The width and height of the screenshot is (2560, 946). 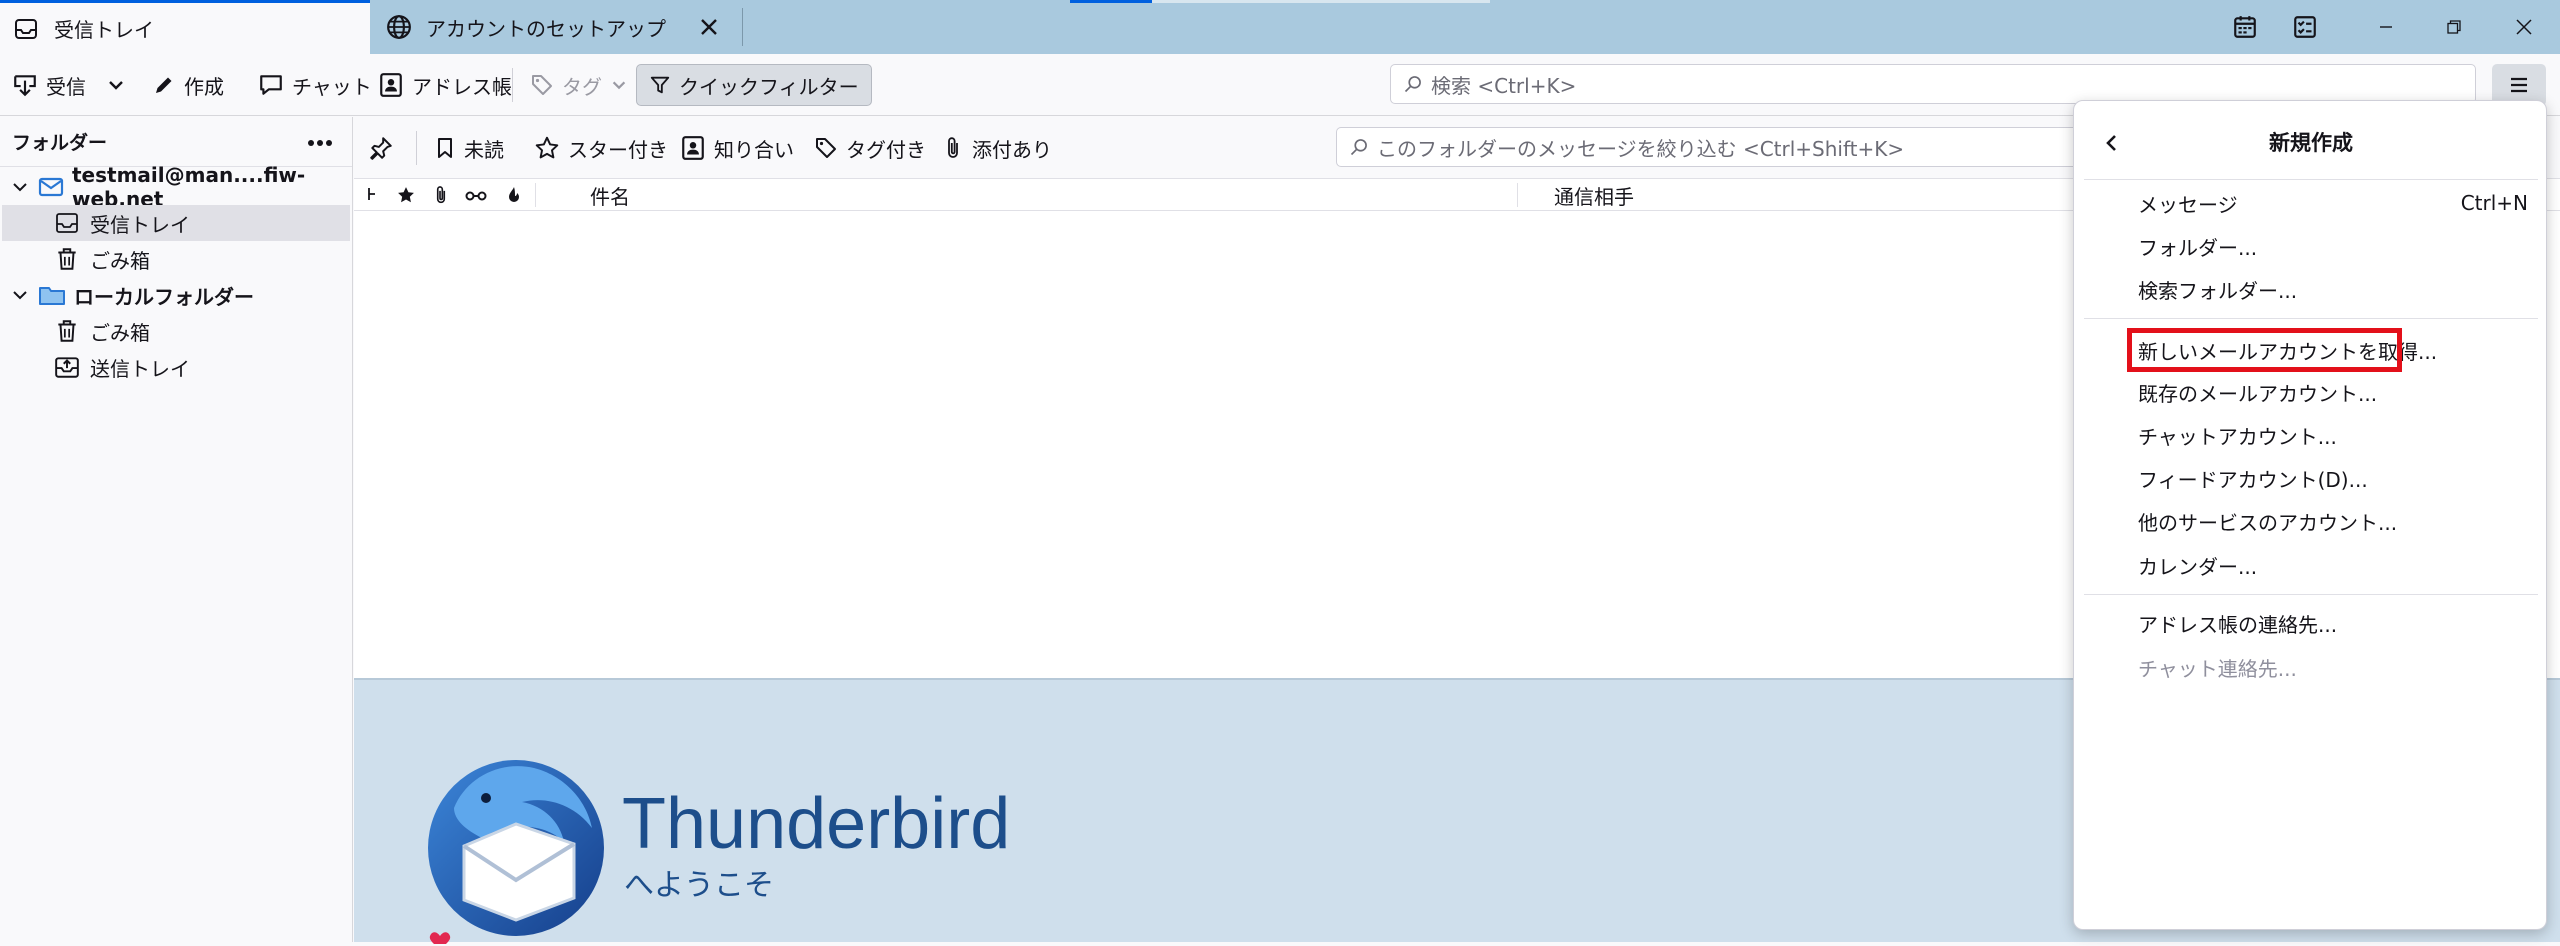 I want to click on more-icon, so click(x=320, y=143).